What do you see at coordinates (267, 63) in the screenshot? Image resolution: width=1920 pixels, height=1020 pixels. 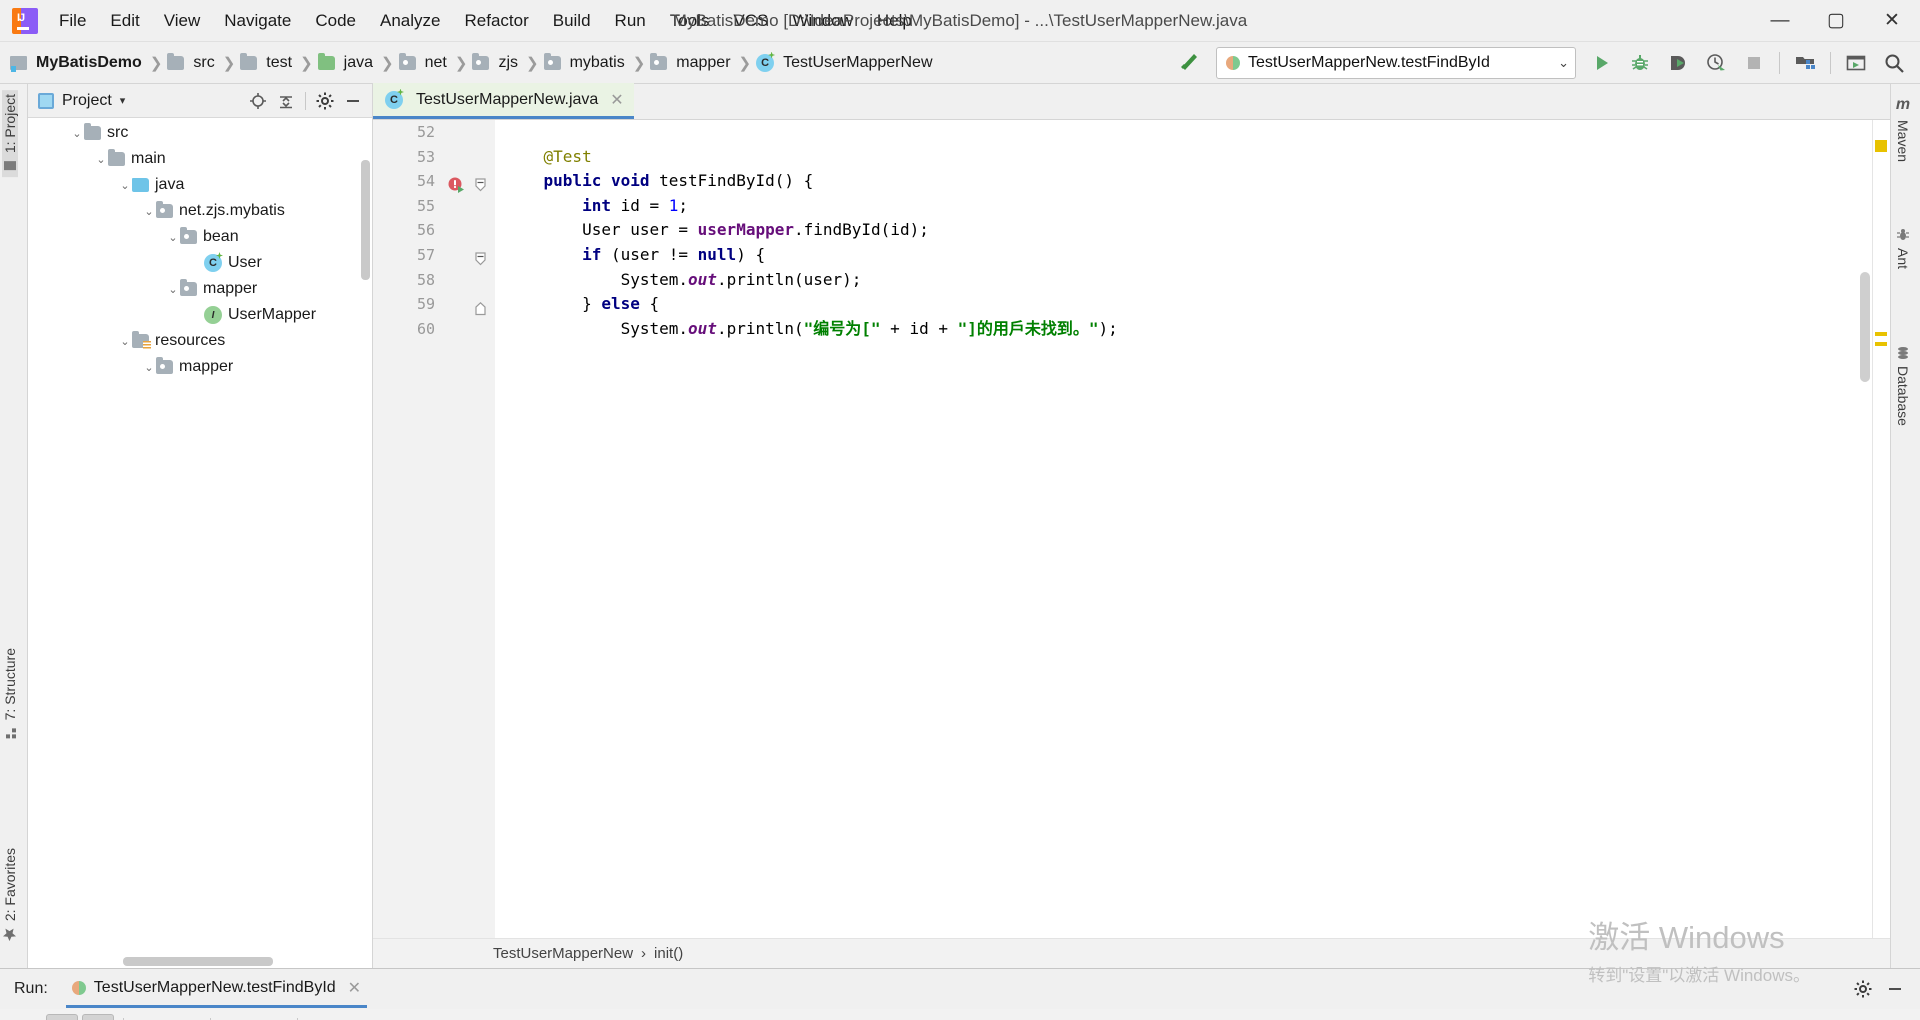 I see `breadcrumb-item-test: test` at bounding box center [267, 63].